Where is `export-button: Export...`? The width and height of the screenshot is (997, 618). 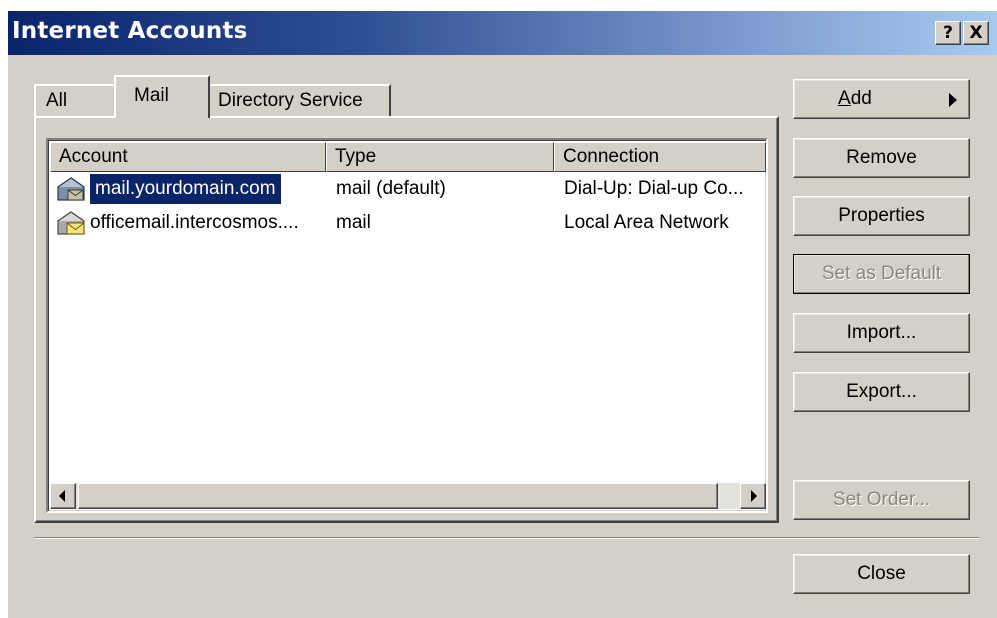
export-button: Export... is located at coordinates (881, 392).